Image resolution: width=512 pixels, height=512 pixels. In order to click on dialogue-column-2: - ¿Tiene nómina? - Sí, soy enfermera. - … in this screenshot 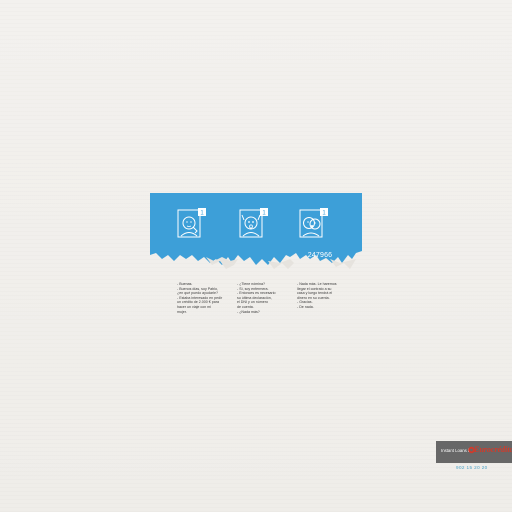, I will do `click(264, 298)`.